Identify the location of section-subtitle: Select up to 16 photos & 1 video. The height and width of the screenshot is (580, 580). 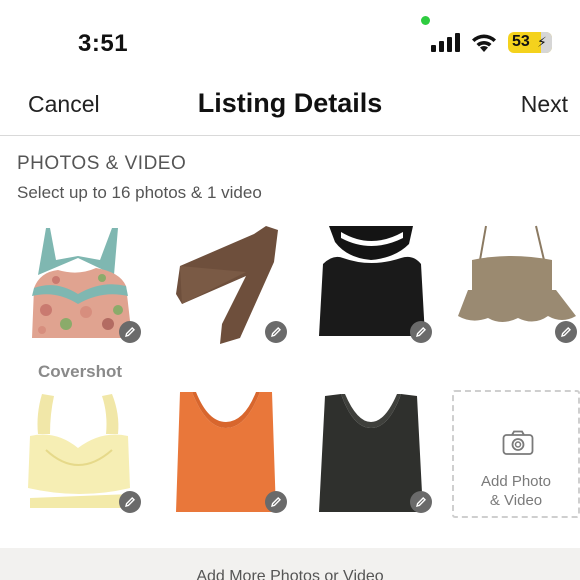
(139, 192).